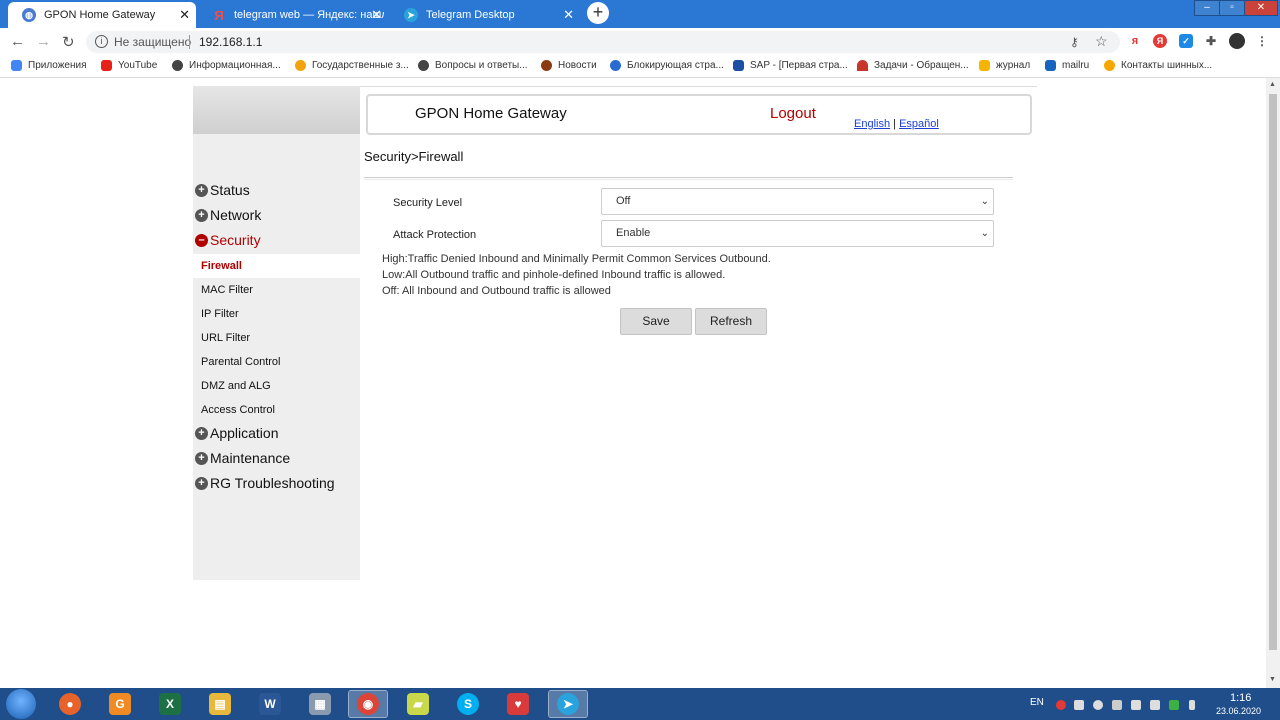 The image size is (1280, 720). I want to click on submenu-parental-control: Parental Control, so click(276, 362).